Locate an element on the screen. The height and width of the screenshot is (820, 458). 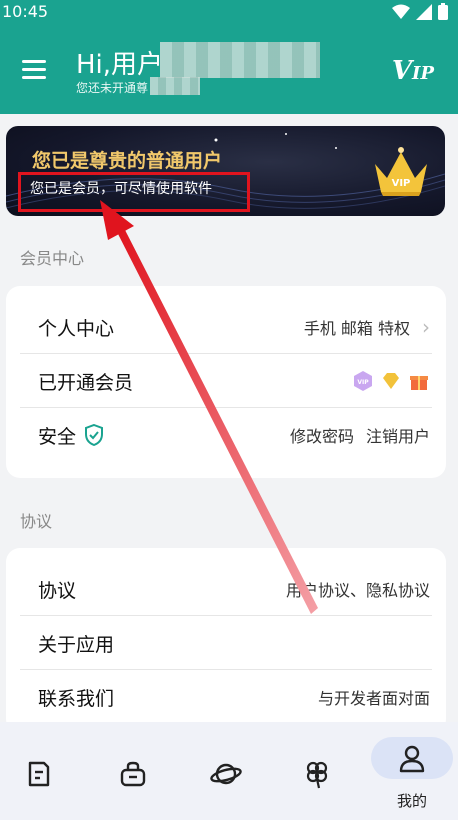
username-blur is located at coordinates (240, 60).